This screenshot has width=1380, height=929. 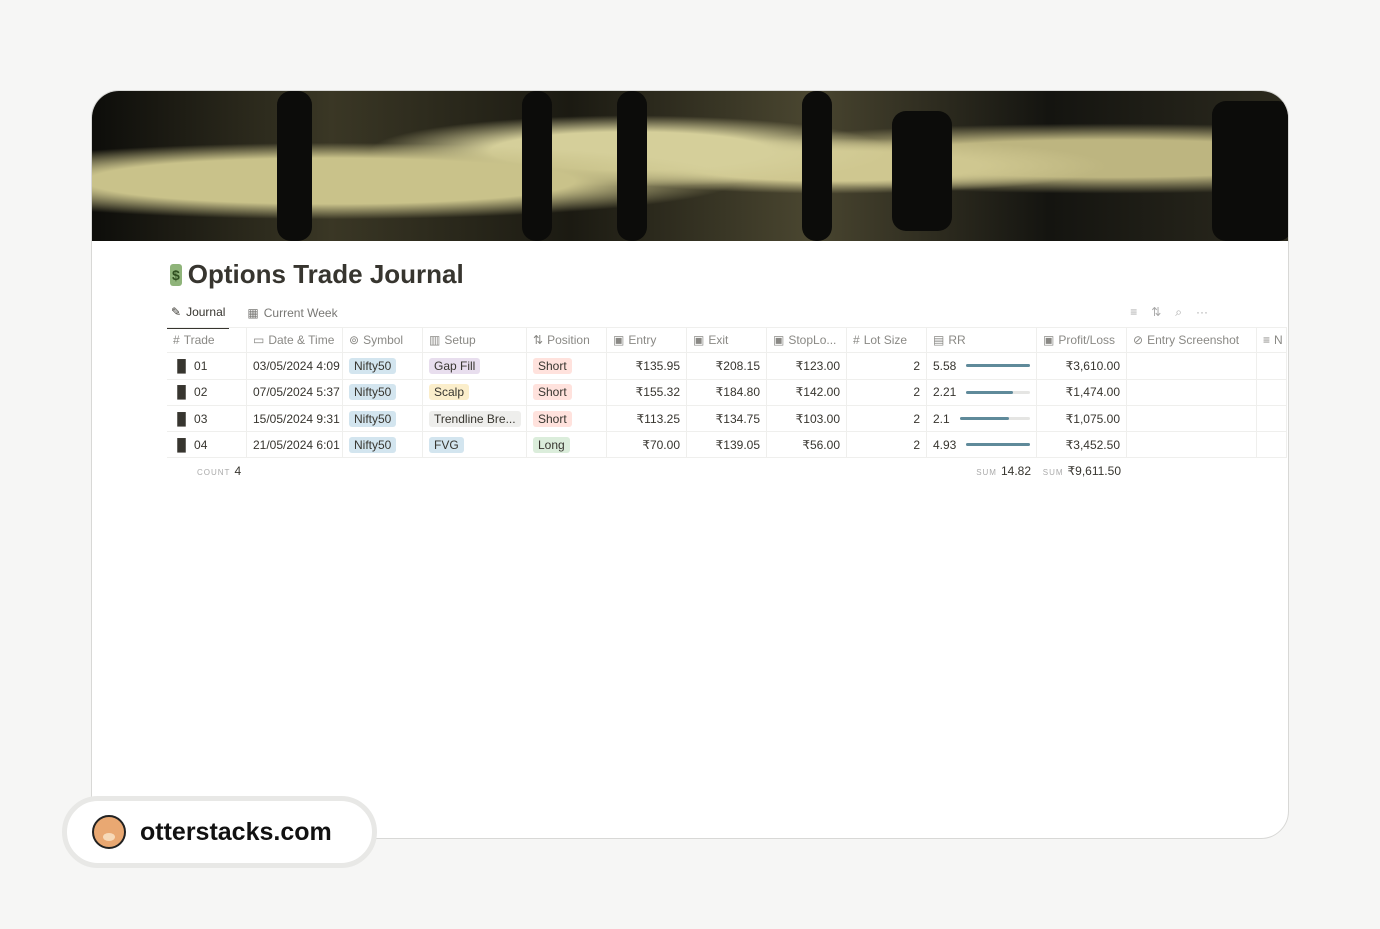 I want to click on brand-badge: otterstacks.com, so click(x=219, y=832).